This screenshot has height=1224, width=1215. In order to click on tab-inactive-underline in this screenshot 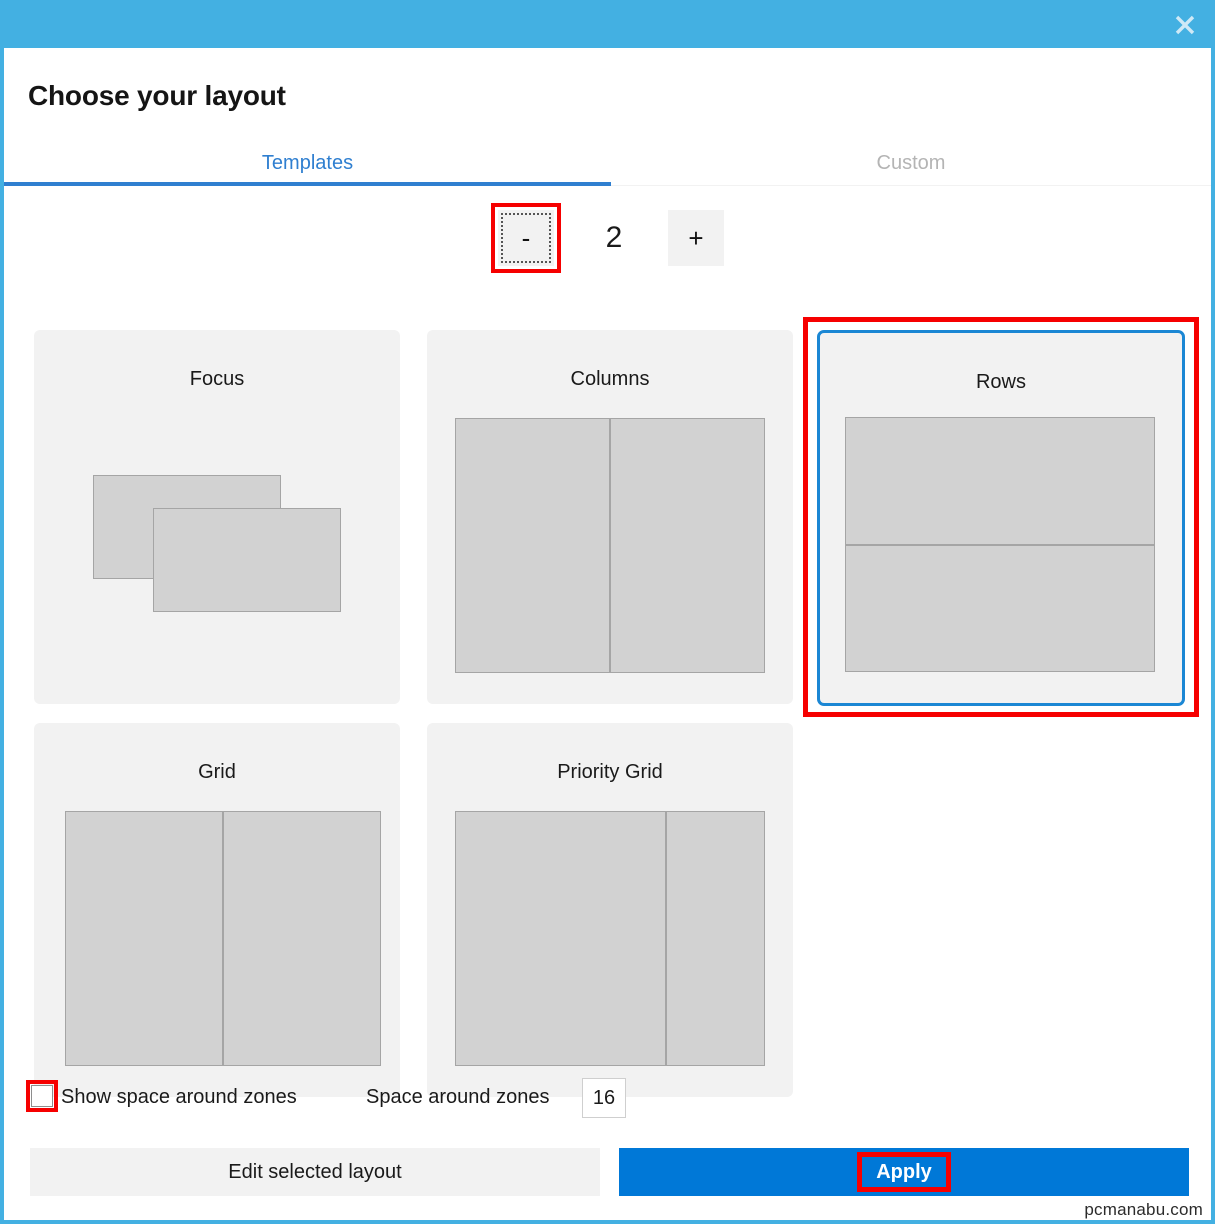, I will do `click(911, 185)`.